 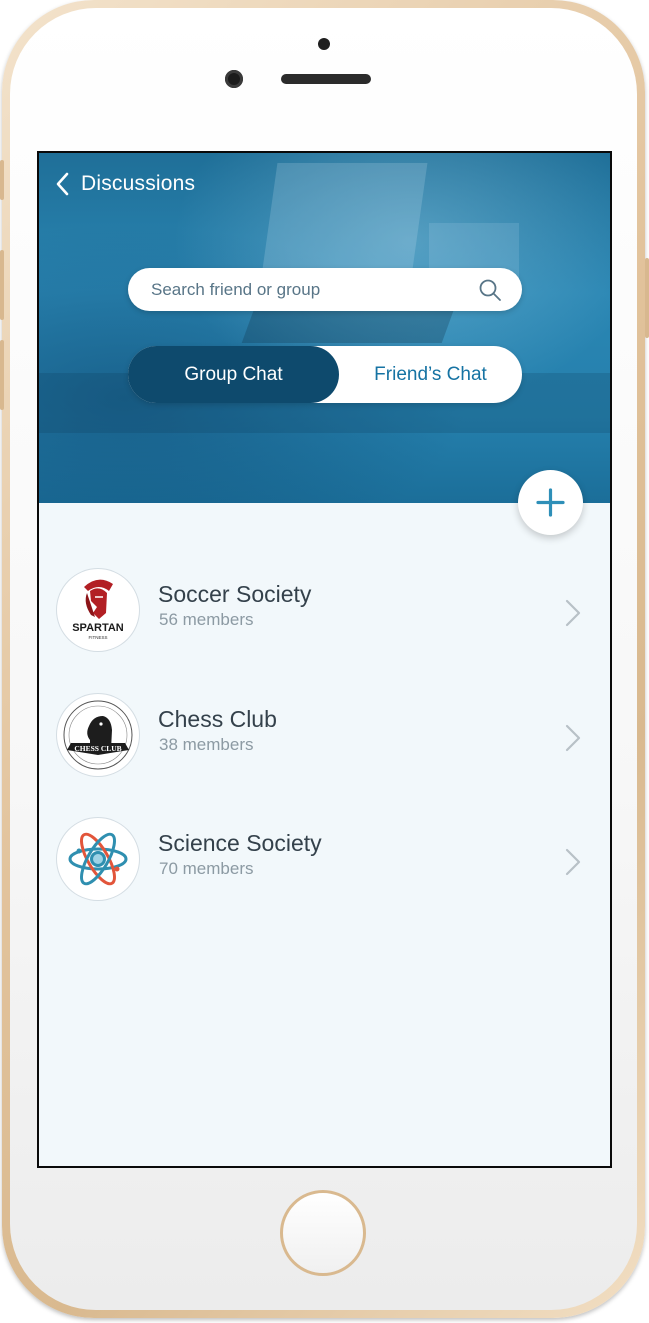 I want to click on add-group-button, so click(x=550, y=502).